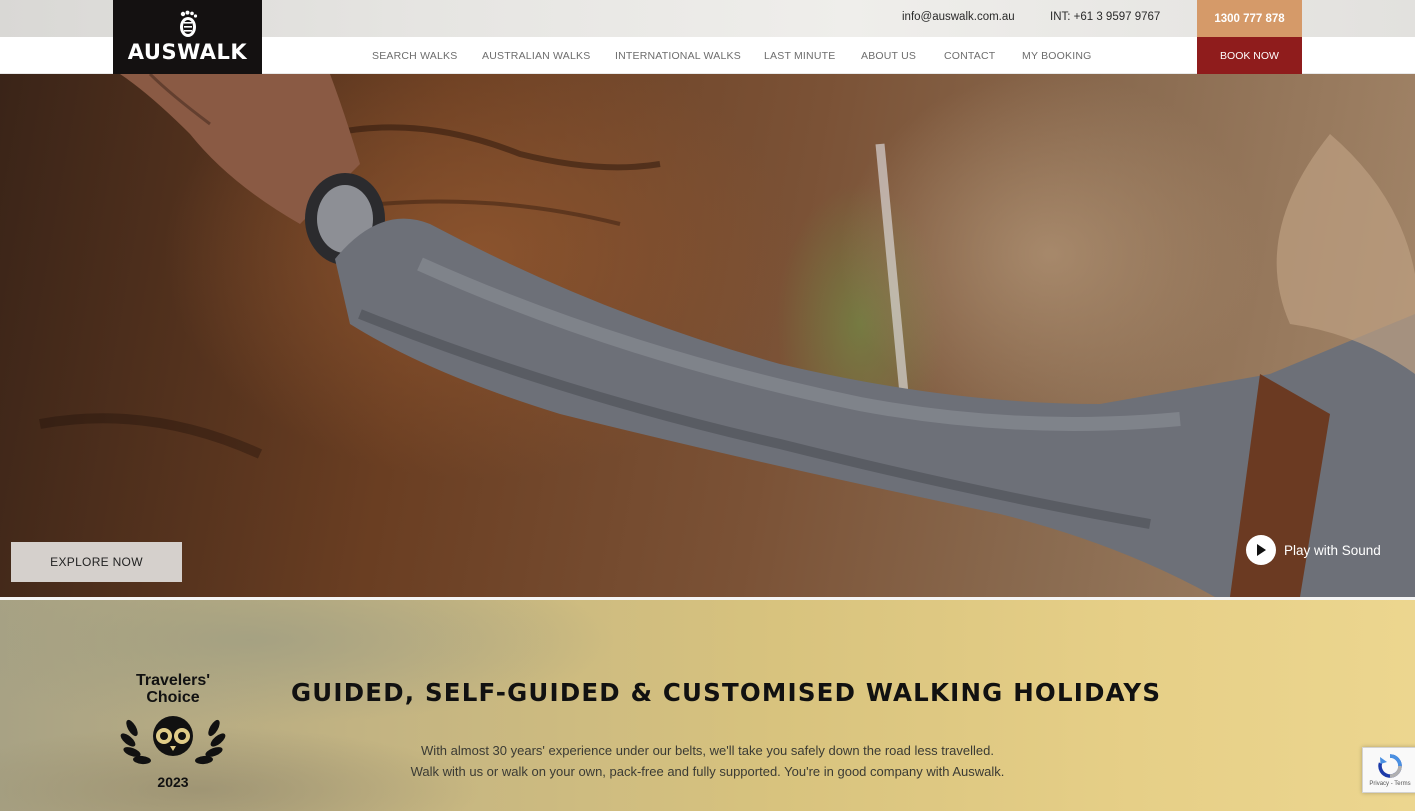 This screenshot has height=811, width=1415. I want to click on phone-button: 1300 777 878, so click(1249, 18).